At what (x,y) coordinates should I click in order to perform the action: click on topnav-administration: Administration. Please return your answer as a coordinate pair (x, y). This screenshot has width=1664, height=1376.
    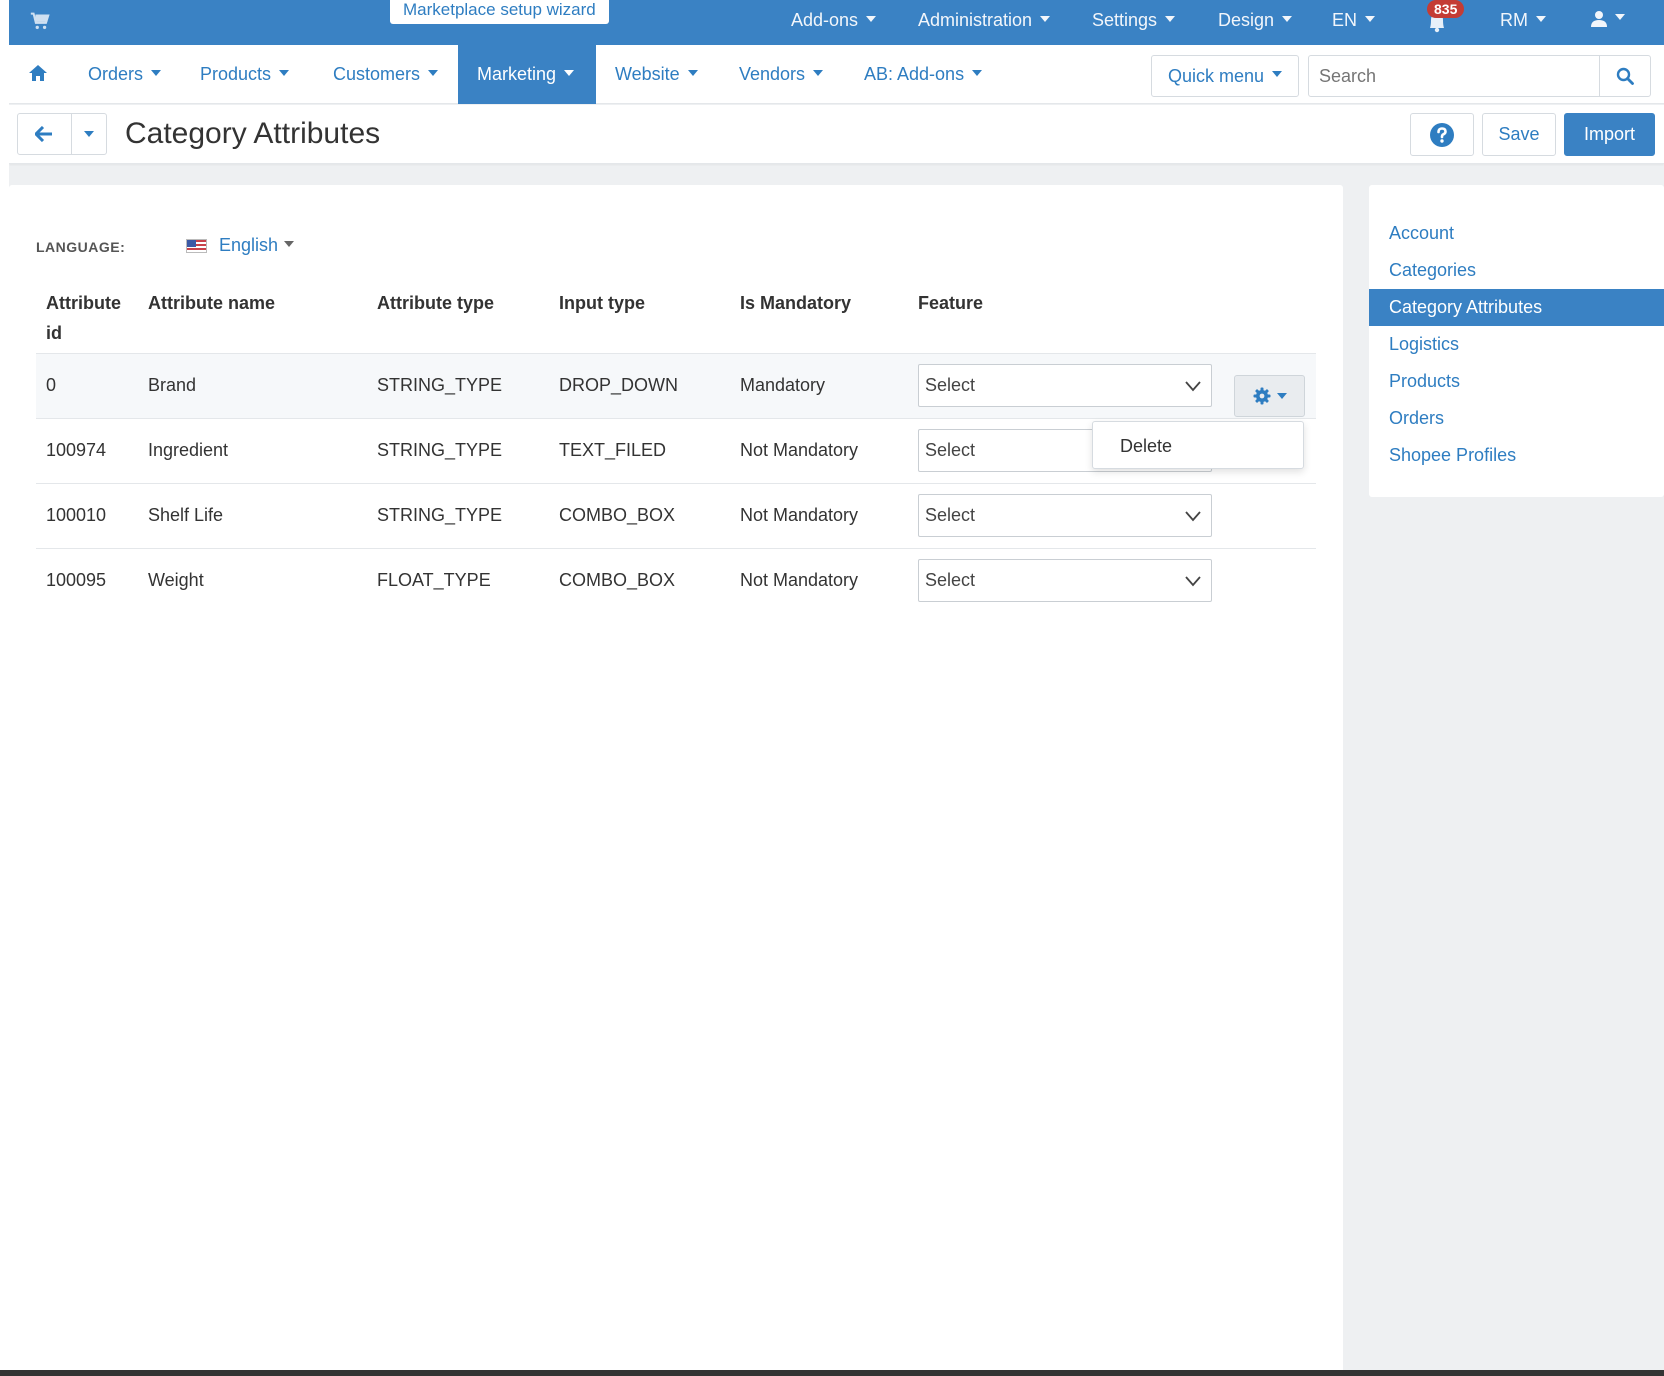
    Looking at the image, I should click on (984, 20).